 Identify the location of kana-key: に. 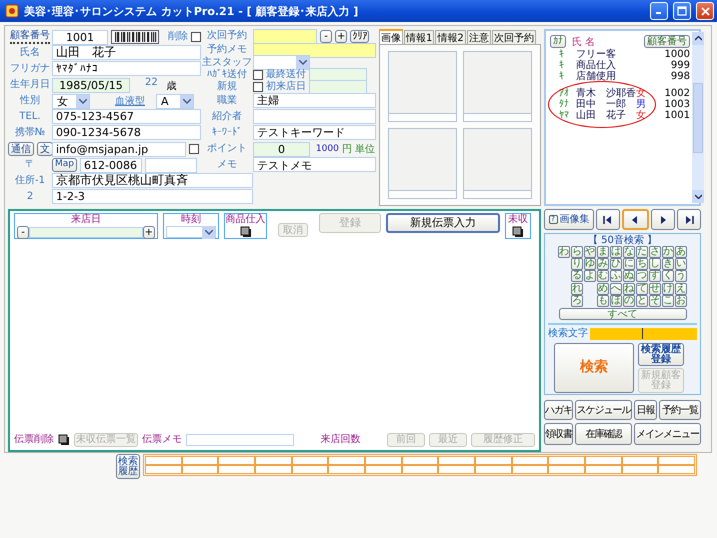
(629, 264).